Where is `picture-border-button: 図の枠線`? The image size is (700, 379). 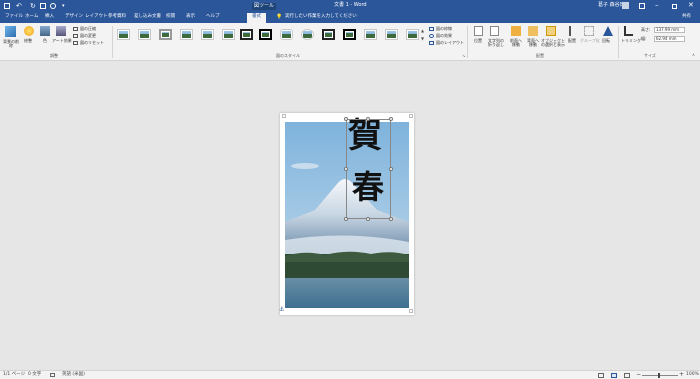
picture-border-button: 図の枠線 is located at coordinates (444, 28).